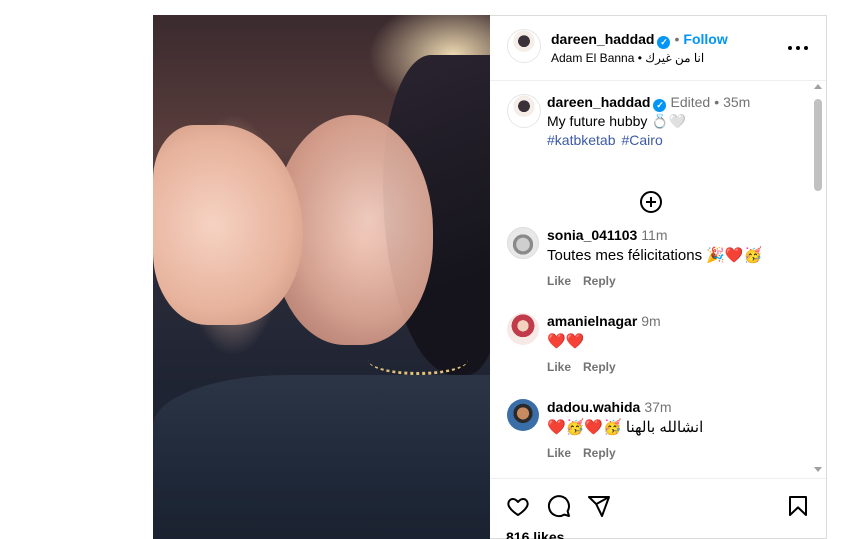 The width and height of the screenshot is (856, 539). I want to click on comment-text: ❤️❤️, so click(566, 341).